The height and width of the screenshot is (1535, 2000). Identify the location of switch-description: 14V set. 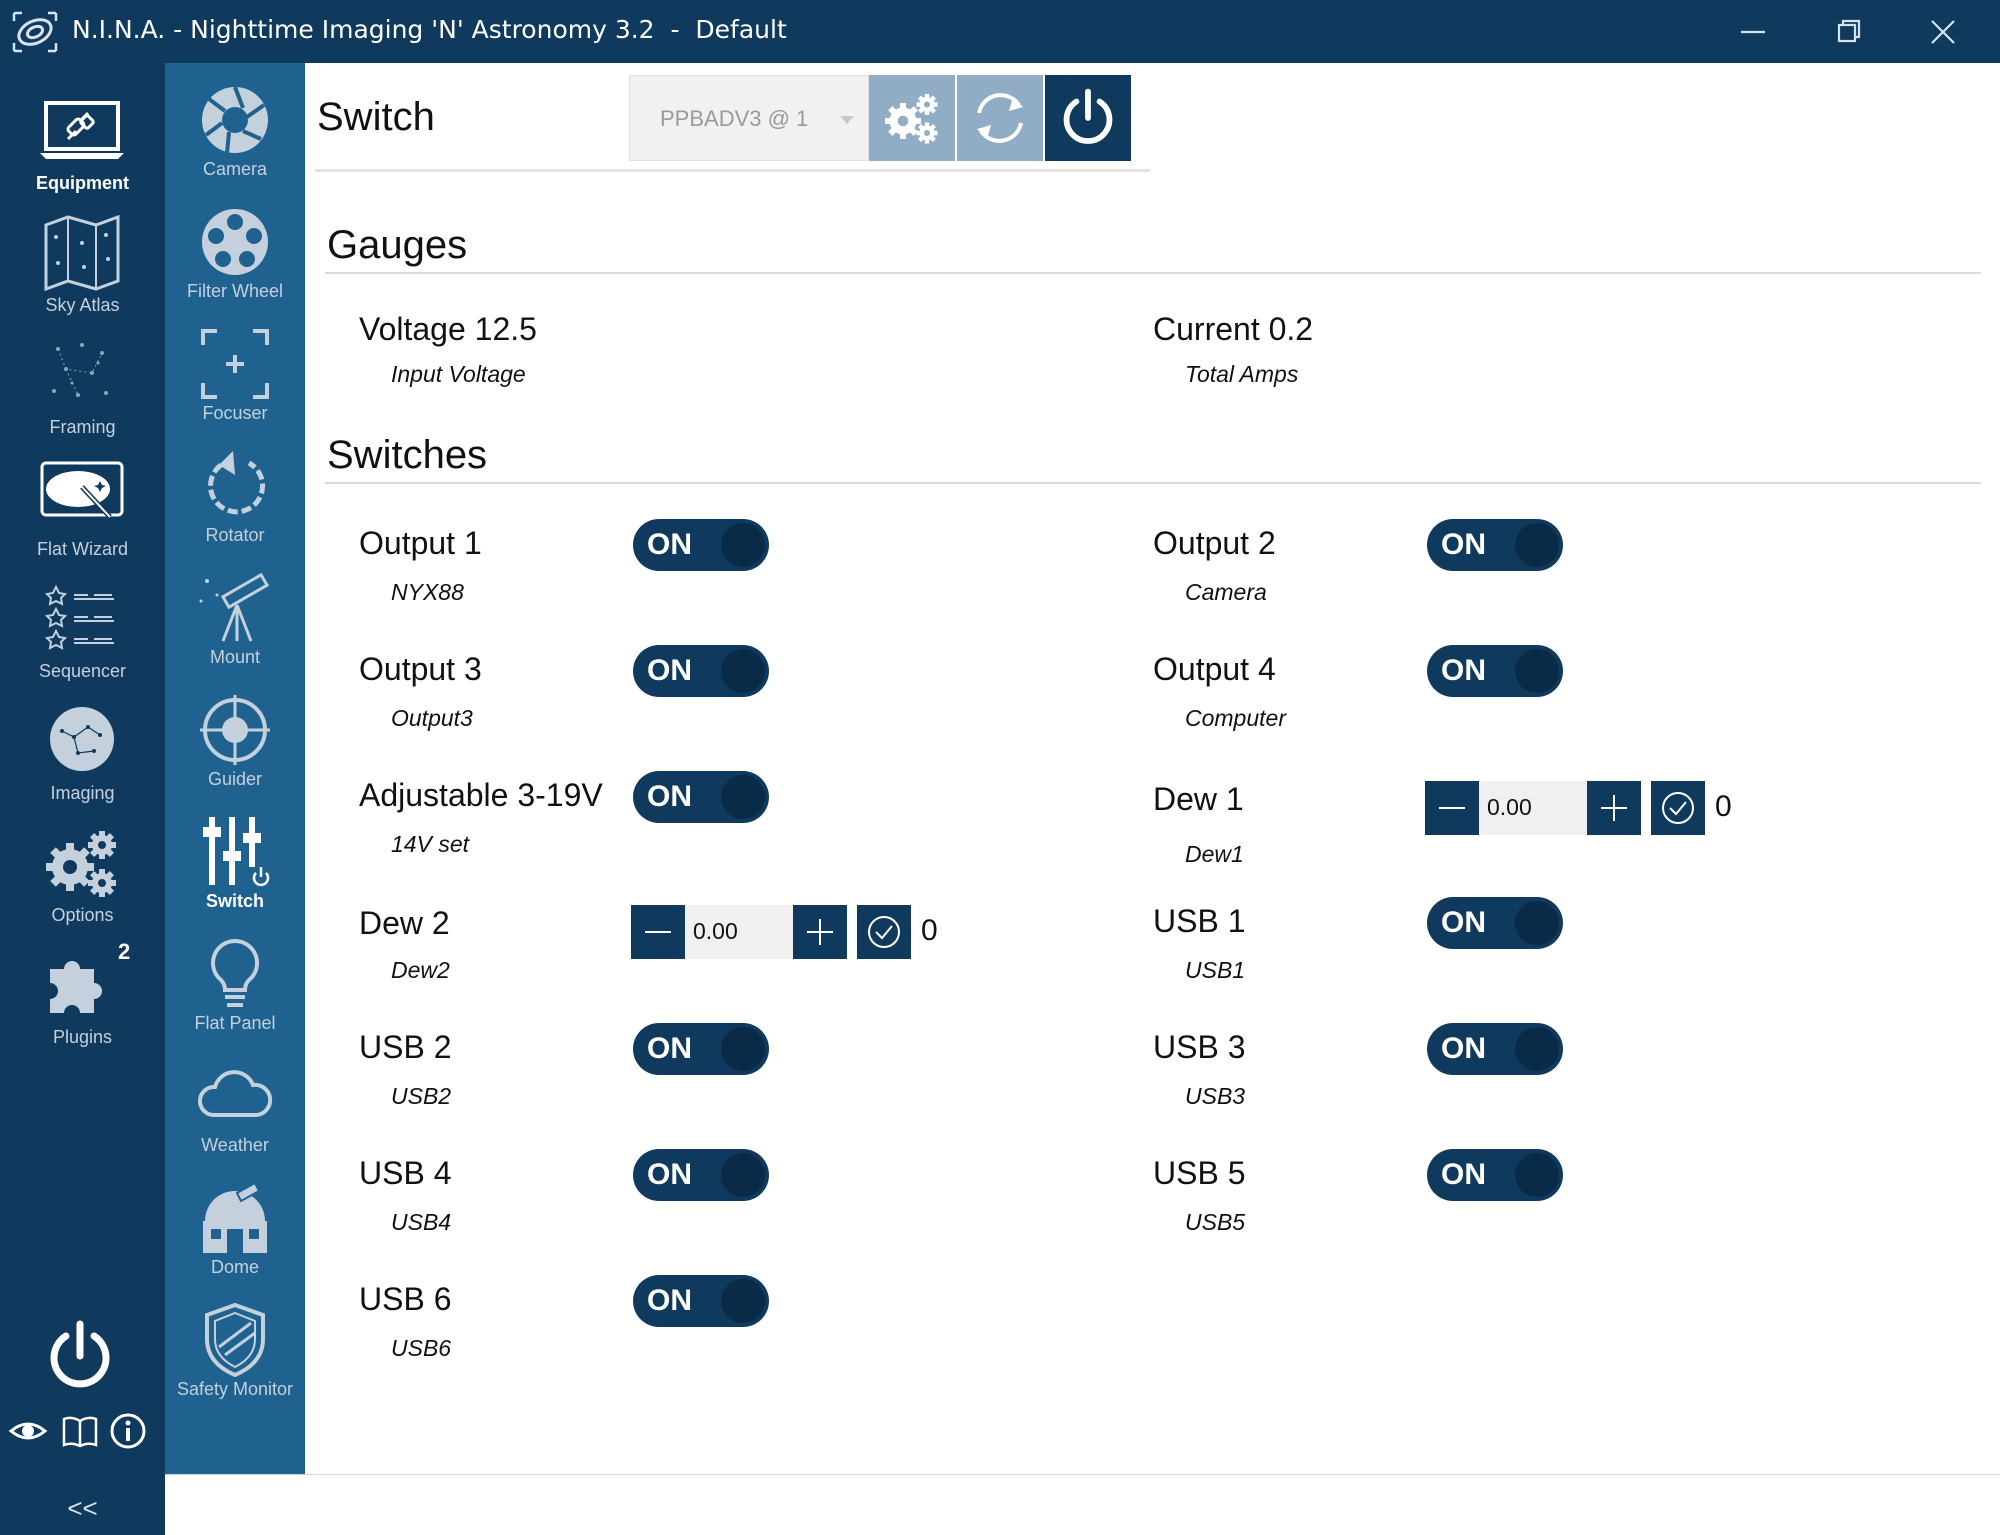
(430, 844).